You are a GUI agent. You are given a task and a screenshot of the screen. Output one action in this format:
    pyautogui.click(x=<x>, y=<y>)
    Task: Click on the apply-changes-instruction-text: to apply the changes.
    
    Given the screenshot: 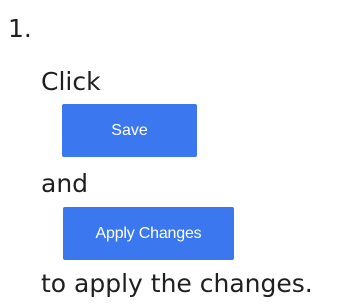 What is the action you would take?
    pyautogui.click(x=177, y=283)
    